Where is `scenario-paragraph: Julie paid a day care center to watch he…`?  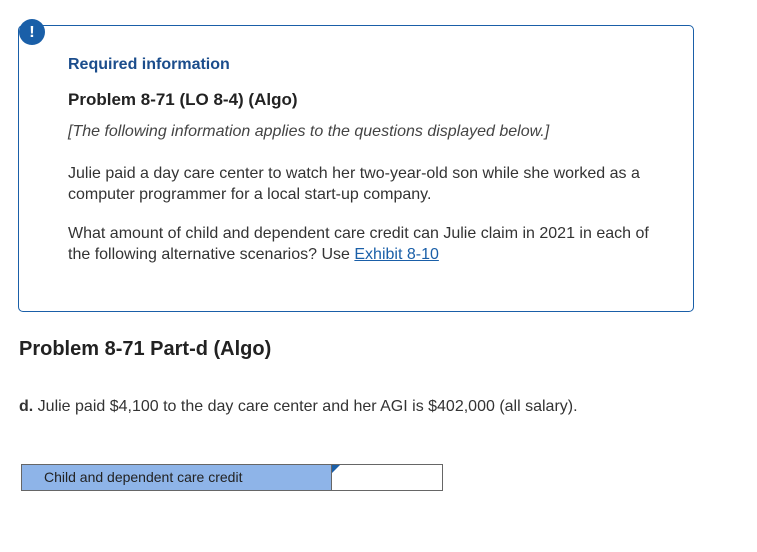
scenario-paragraph: Julie paid a day care center to watch he… is located at coordinates (354, 184).